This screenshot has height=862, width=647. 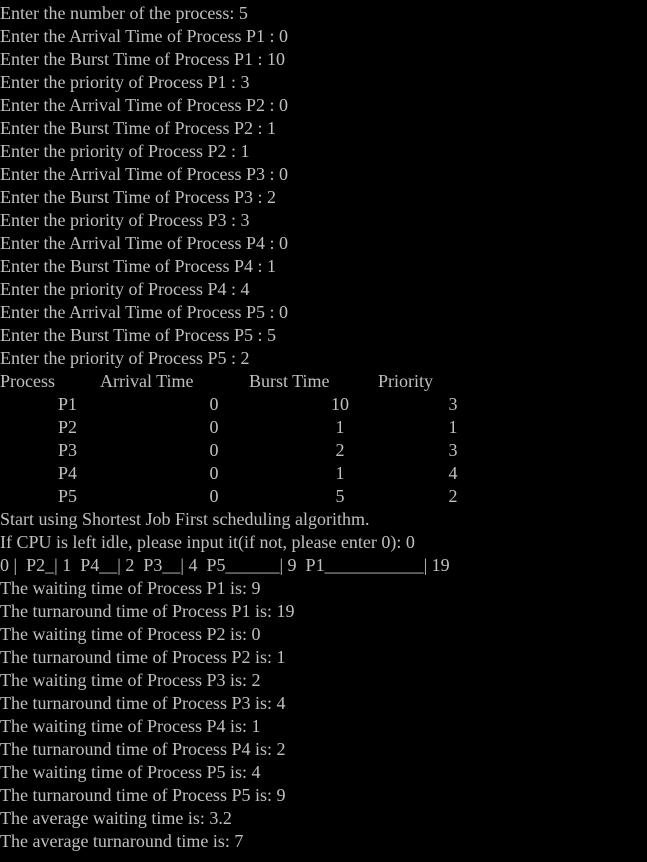 What do you see at coordinates (143, 795) in the screenshot?
I see `console-line: The turnaround time of Process P5 is: 9` at bounding box center [143, 795].